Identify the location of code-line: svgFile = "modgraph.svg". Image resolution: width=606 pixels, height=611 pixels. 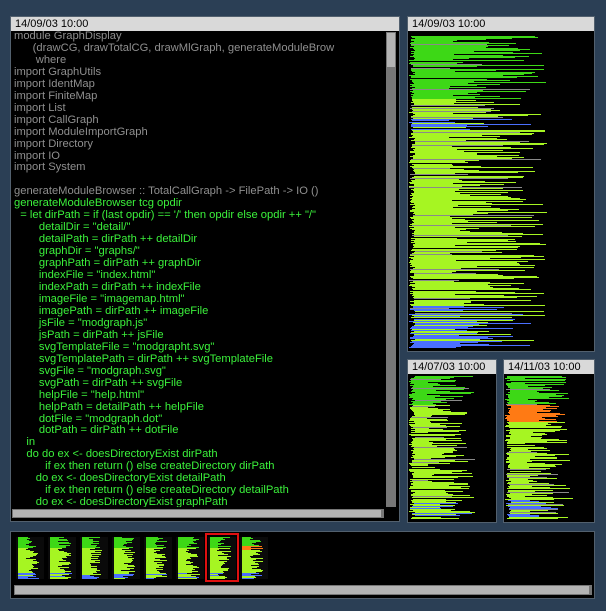
(90, 370).